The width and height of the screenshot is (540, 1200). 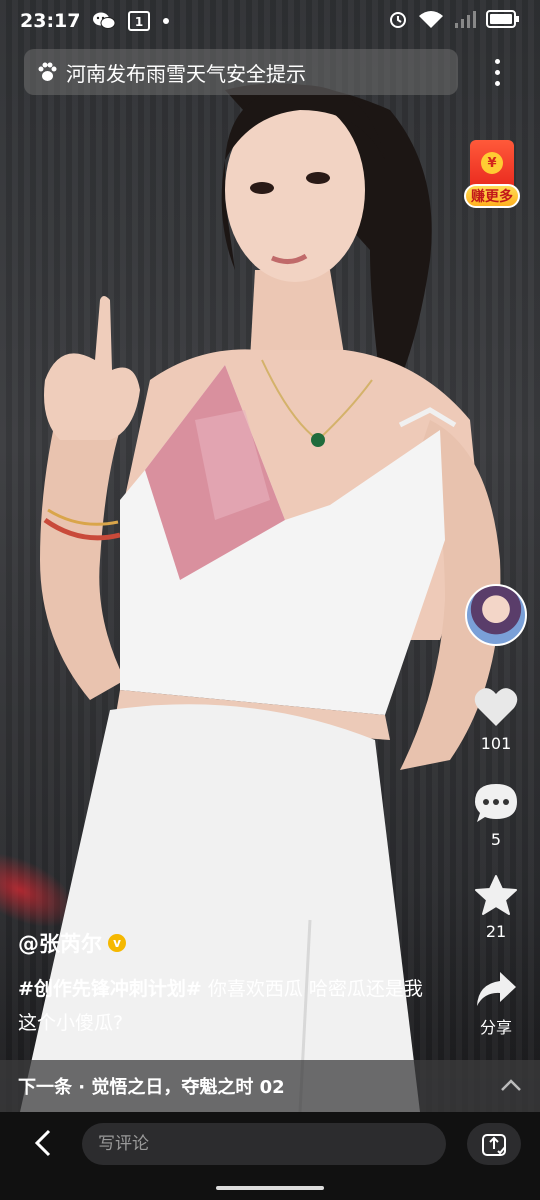 I want to click on author-name-link: @张芮尔 v, so click(x=72, y=943).